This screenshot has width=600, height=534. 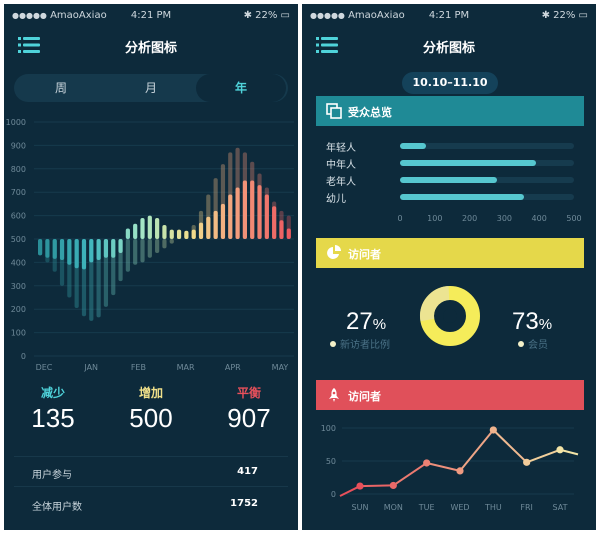 I want to click on visitors-trend-header: 访问者, so click(x=450, y=395).